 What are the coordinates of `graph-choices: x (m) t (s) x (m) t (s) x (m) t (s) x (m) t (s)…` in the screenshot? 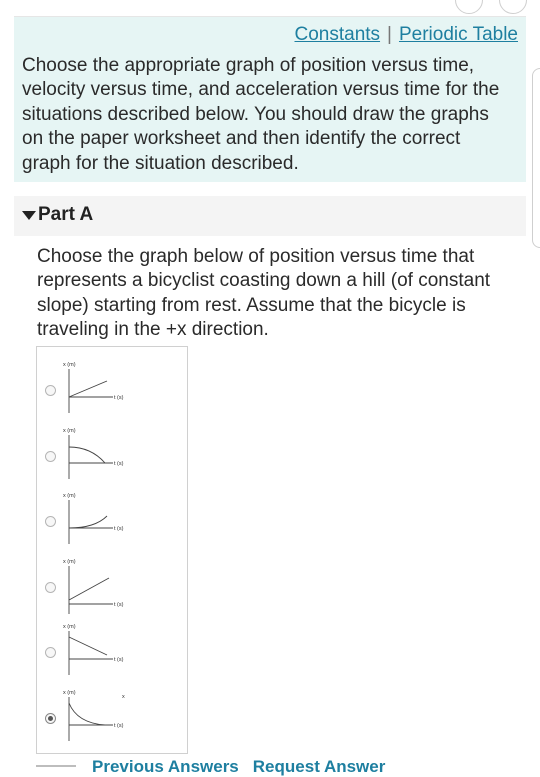 It's located at (112, 550).